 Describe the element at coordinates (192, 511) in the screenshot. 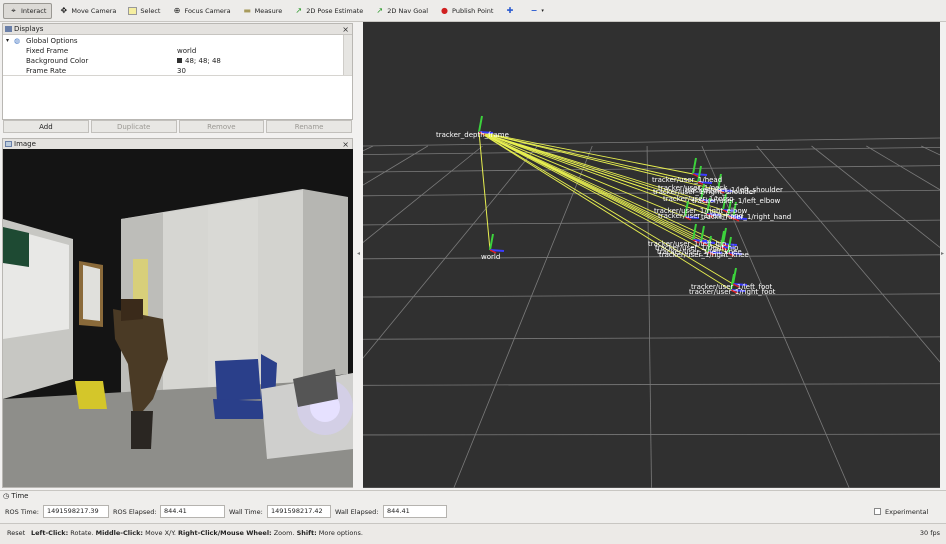

I see `ros-elapsed-field: 844.41` at that location.